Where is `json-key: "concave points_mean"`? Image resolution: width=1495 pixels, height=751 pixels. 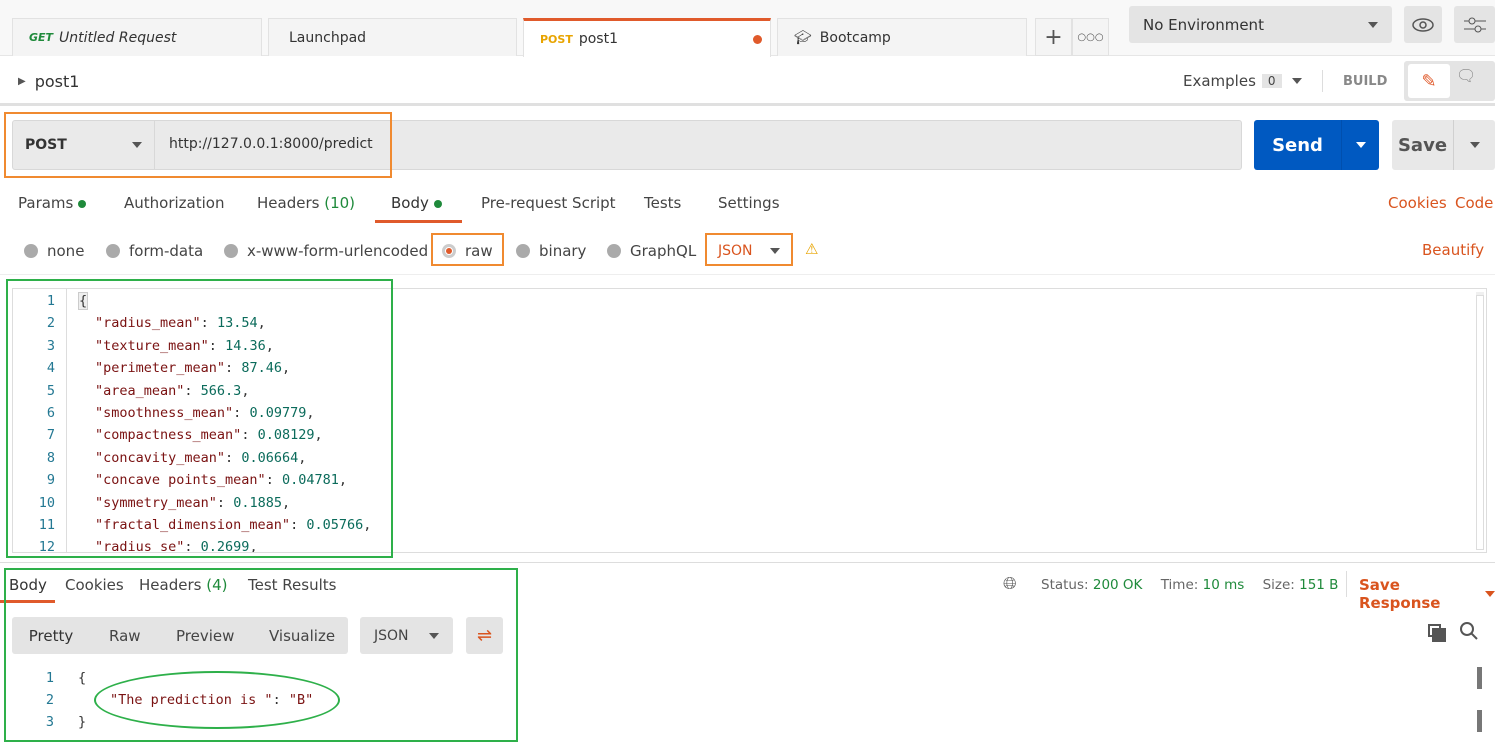 json-key: "concave points_mean" is located at coordinates (180, 480).